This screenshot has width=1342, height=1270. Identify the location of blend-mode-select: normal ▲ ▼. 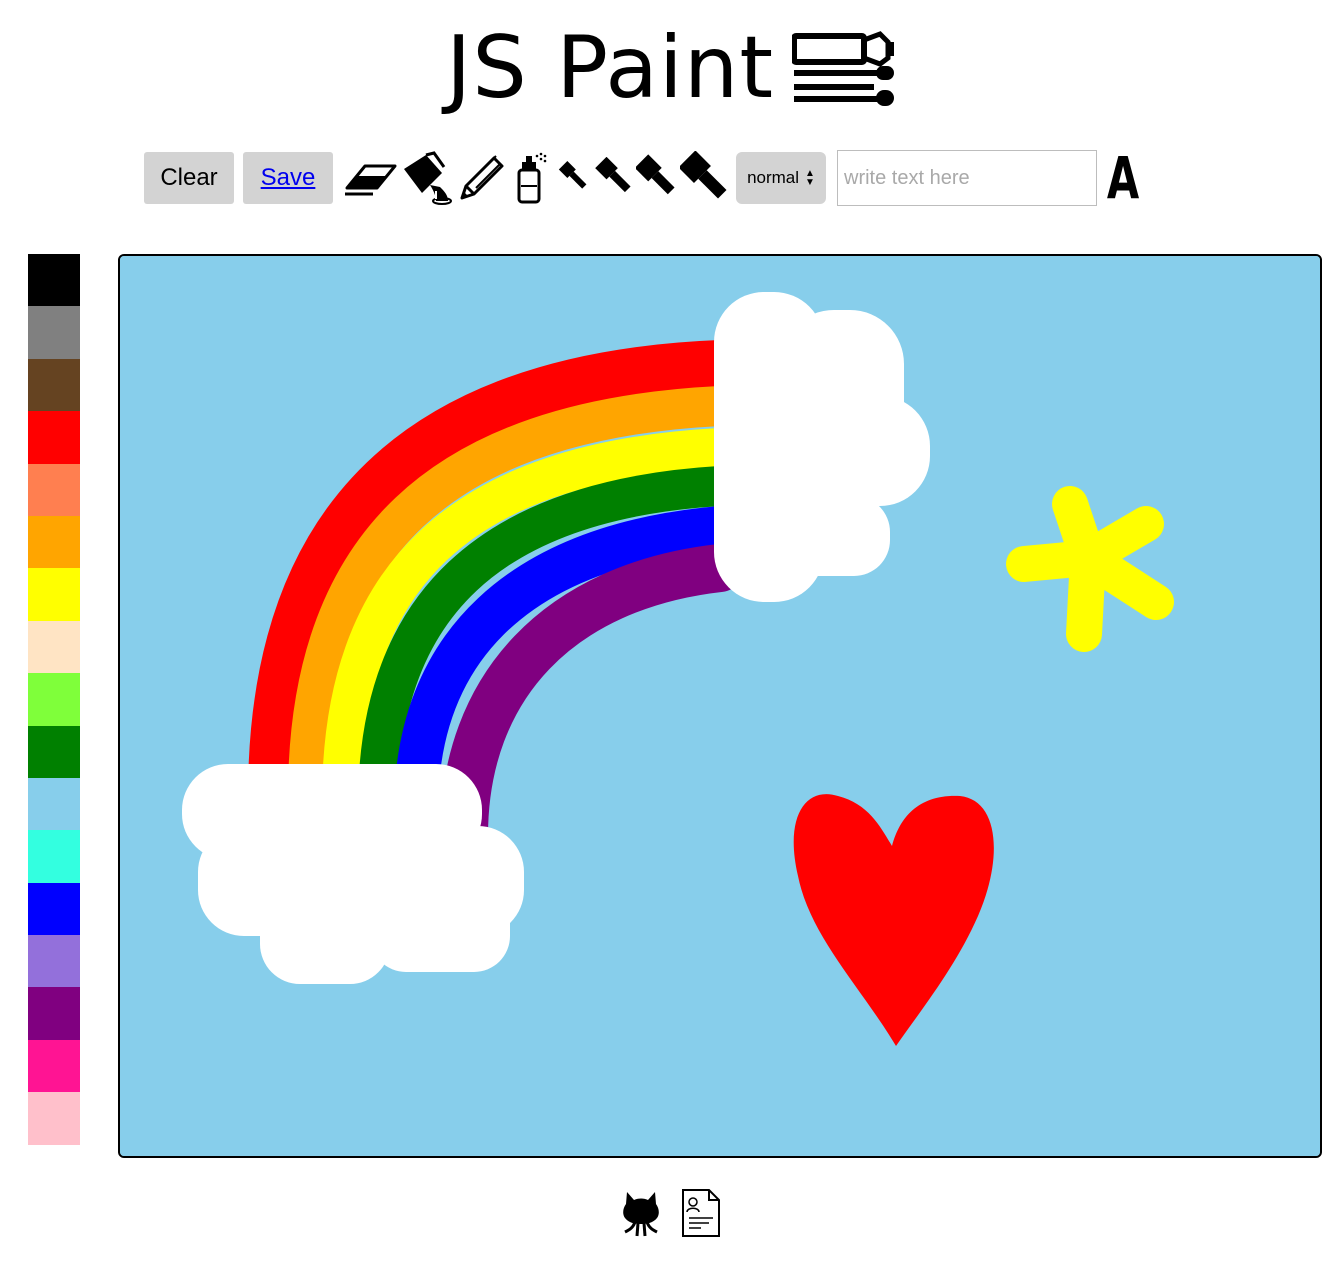
(781, 178).